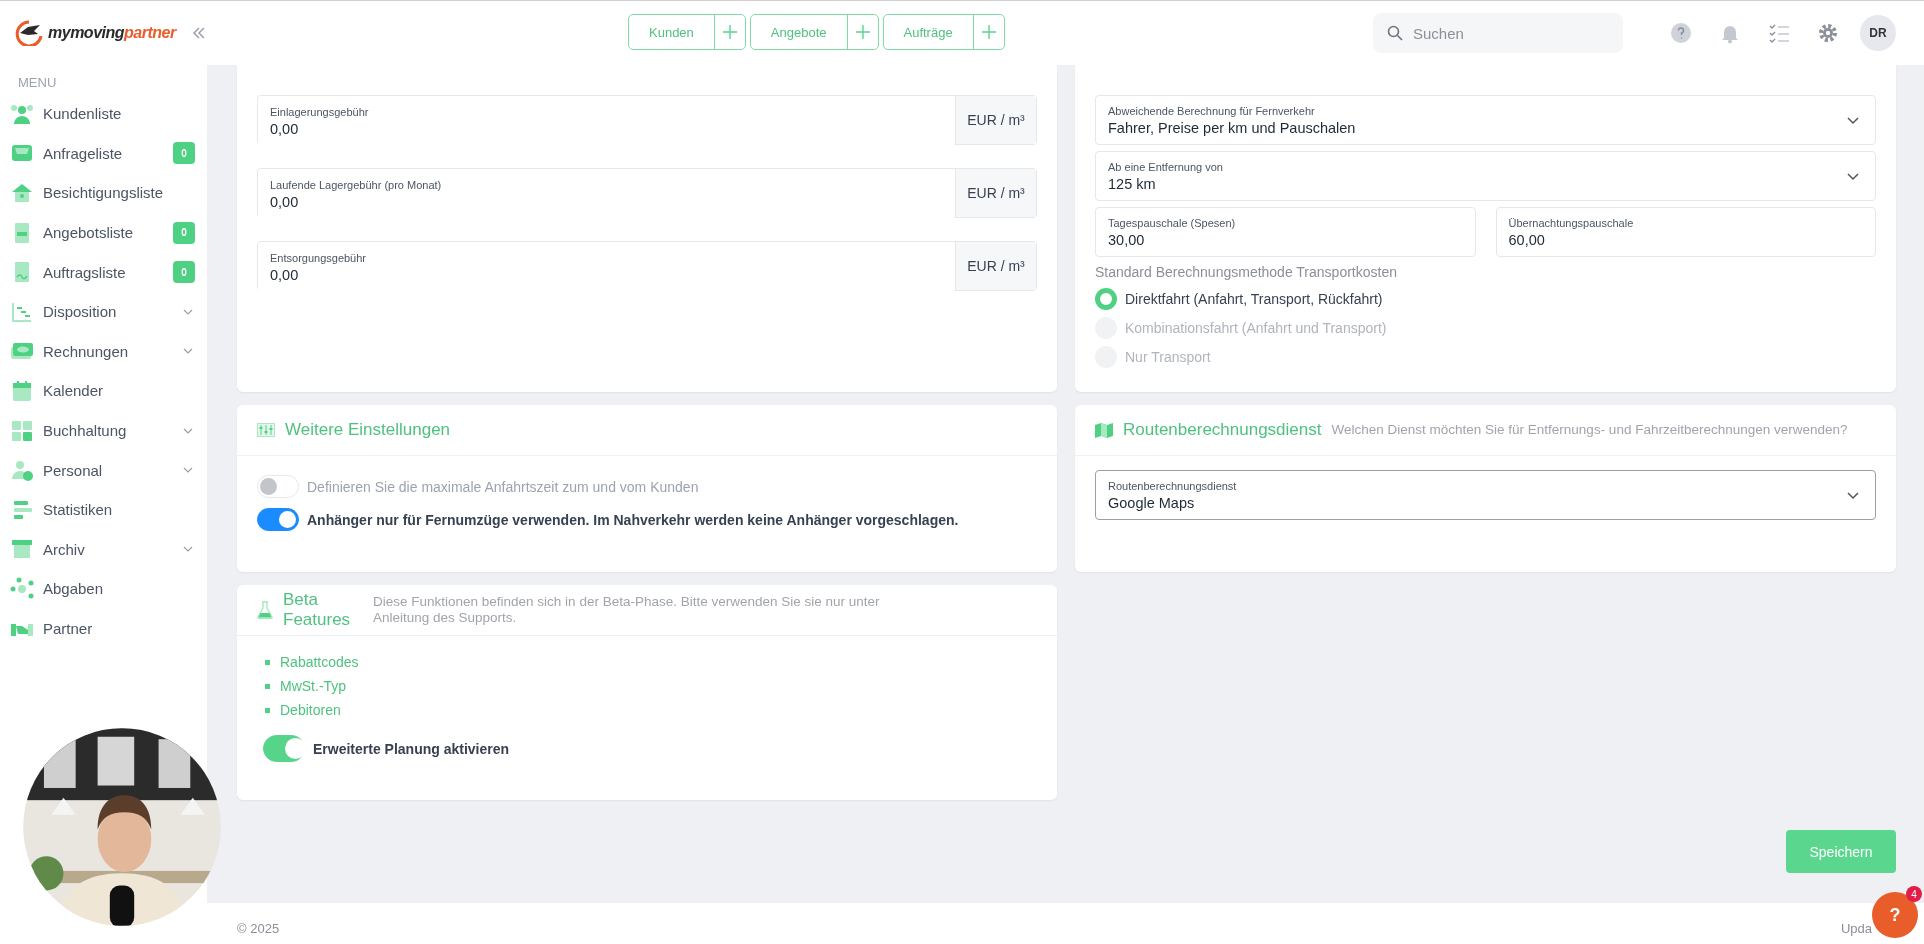 This screenshot has width=1924, height=944. I want to click on select-field: Ab eine Entfernung von 125 km, so click(1485, 176).